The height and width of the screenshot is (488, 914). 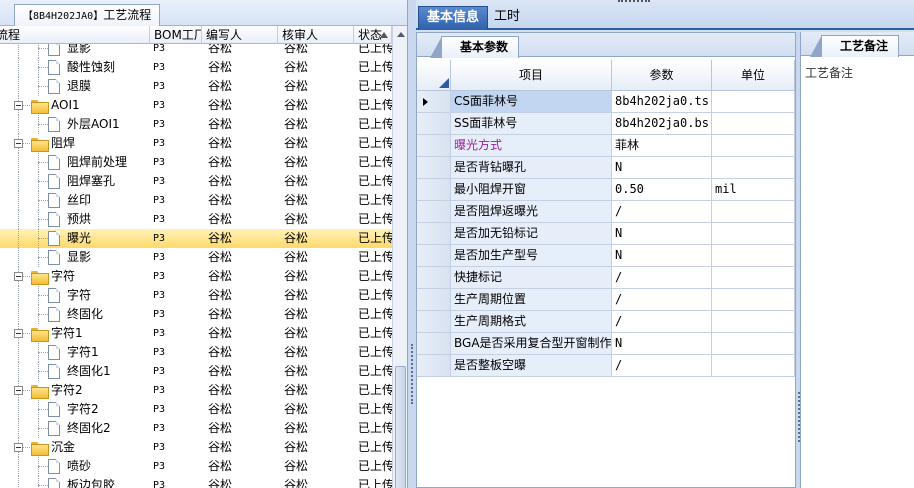 What do you see at coordinates (606, 322) in the screenshot?
I see `param-row: 生产周期格式 /` at bounding box center [606, 322].